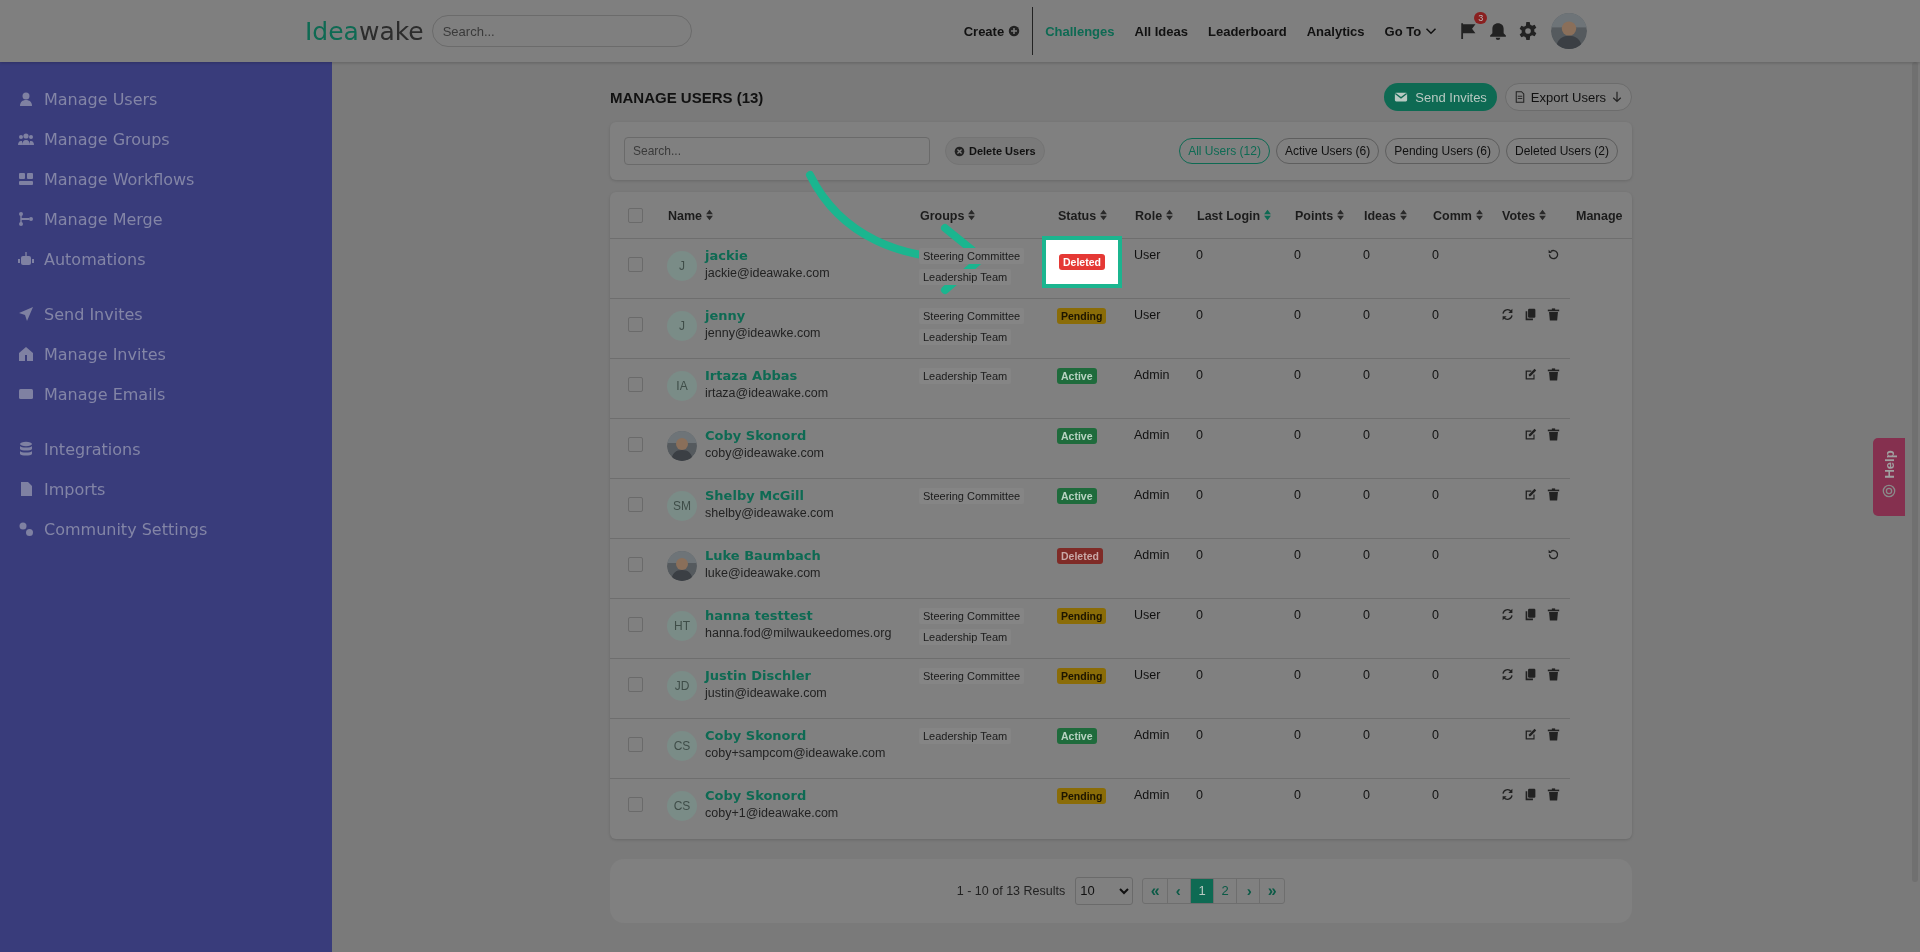  What do you see at coordinates (1247, 31) in the screenshot?
I see `nav-link: Leaderboard` at bounding box center [1247, 31].